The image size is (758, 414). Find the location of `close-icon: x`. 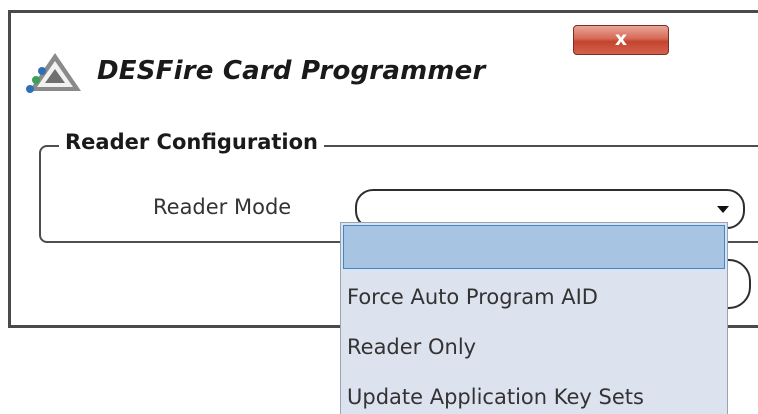

close-icon: x is located at coordinates (621, 39).